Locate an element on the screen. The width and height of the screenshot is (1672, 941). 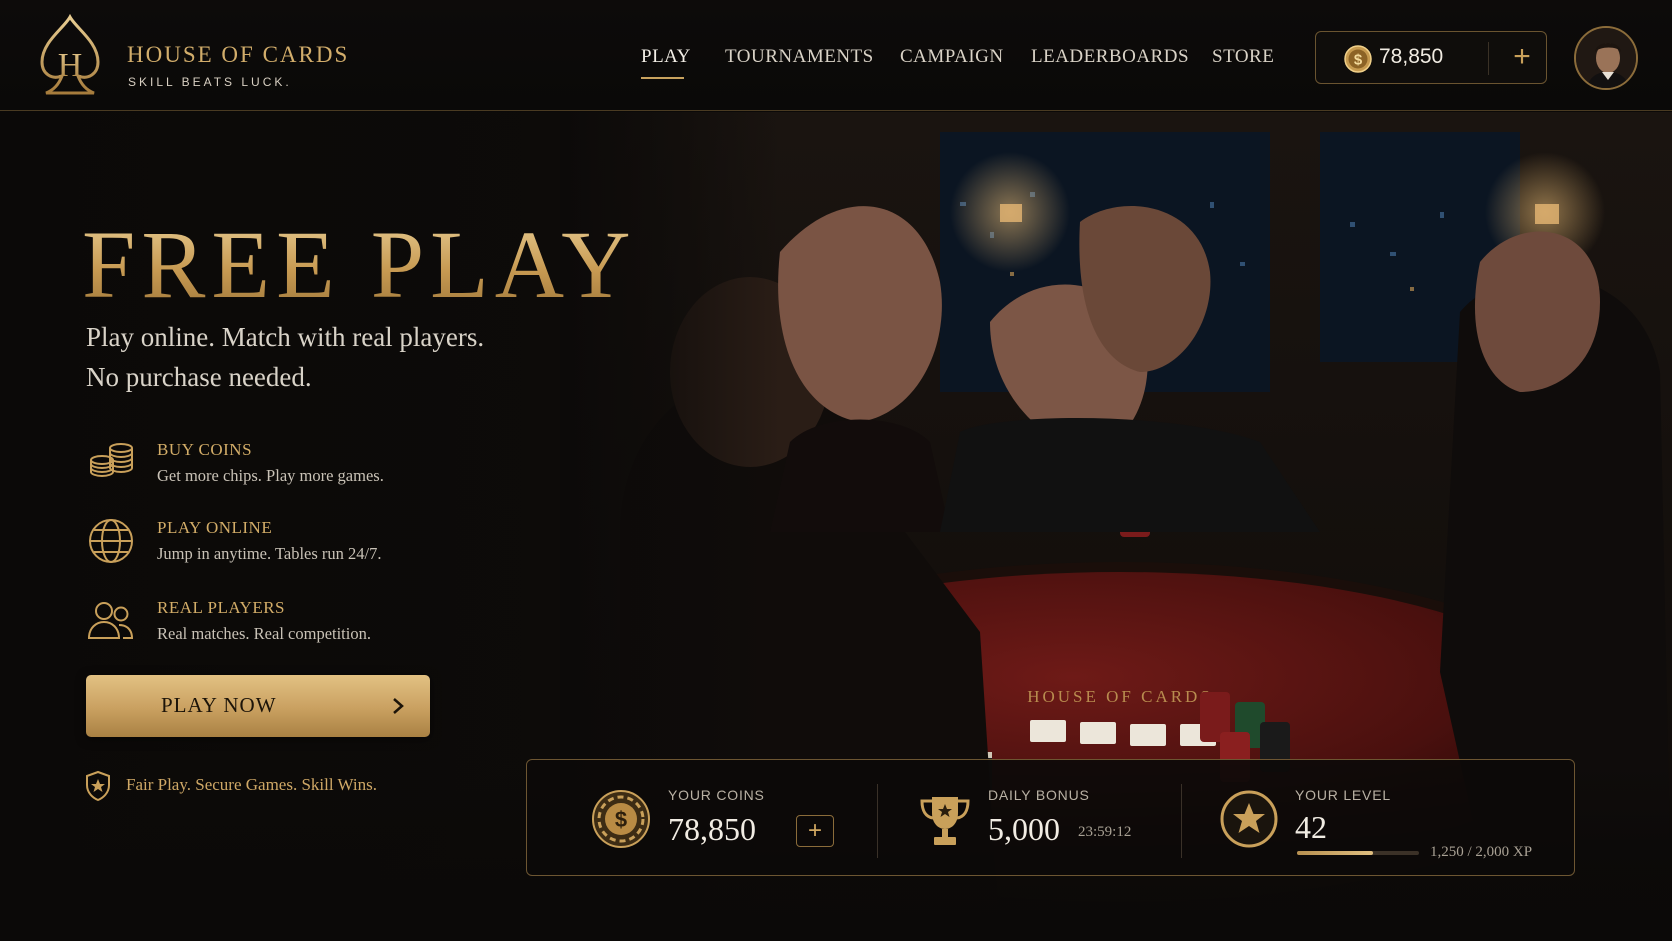
feature-desc: Real matches. Real competition. is located at coordinates (264, 633).